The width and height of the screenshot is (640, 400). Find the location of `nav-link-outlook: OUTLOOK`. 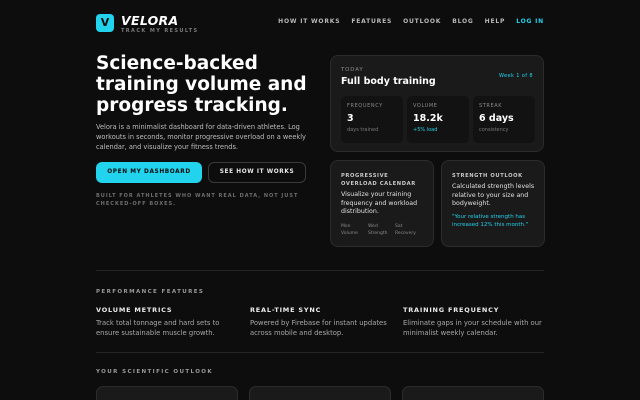

nav-link-outlook: OUTLOOK is located at coordinates (422, 21).